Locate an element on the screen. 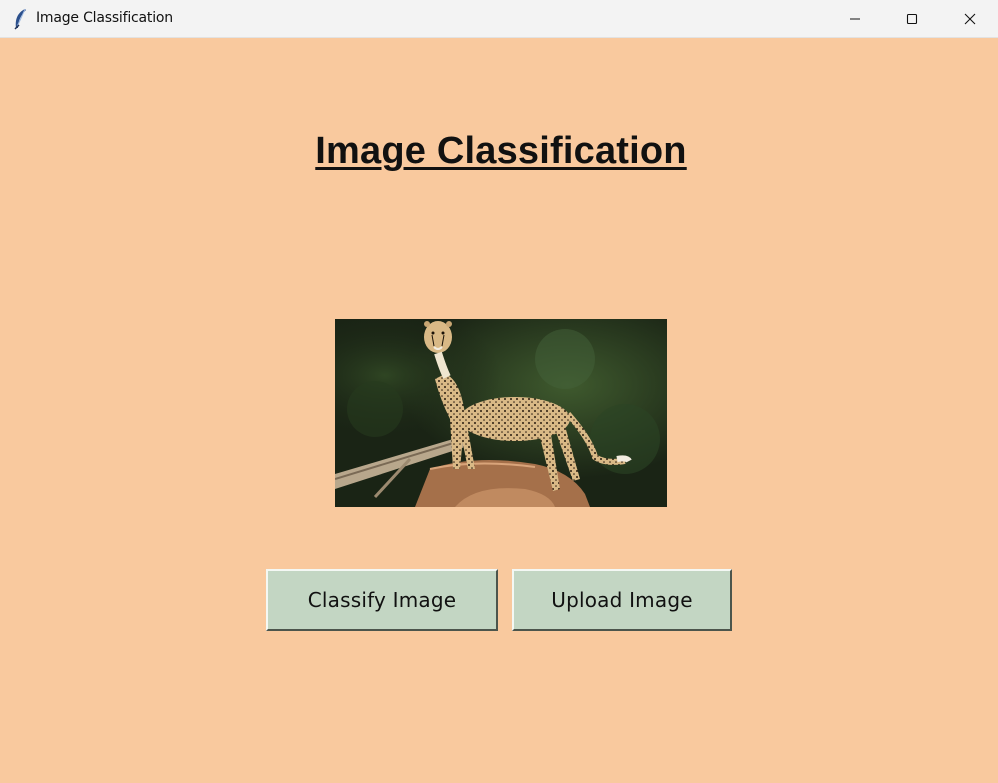 This screenshot has width=998, height=783. maximize-icon is located at coordinates (912, 19).